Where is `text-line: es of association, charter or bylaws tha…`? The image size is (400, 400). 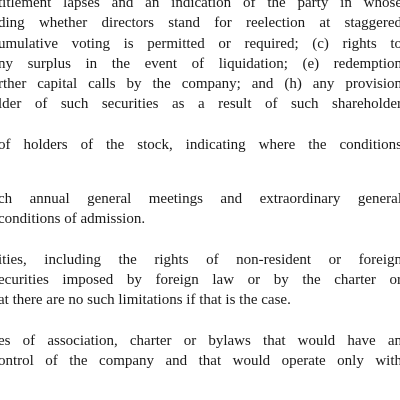 text-line: es of association, charter or bylaws tha… is located at coordinates (200, 340).